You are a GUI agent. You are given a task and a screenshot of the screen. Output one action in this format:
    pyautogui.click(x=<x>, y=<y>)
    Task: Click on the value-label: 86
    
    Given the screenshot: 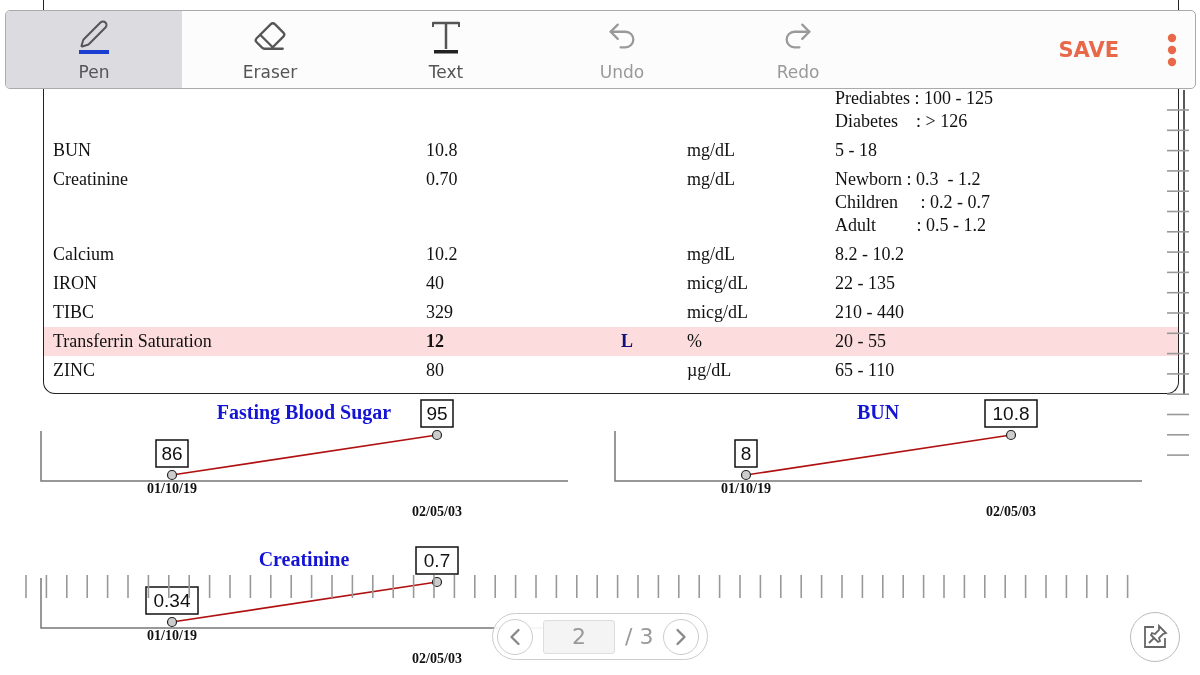 What is the action you would take?
    pyautogui.click(x=172, y=453)
    